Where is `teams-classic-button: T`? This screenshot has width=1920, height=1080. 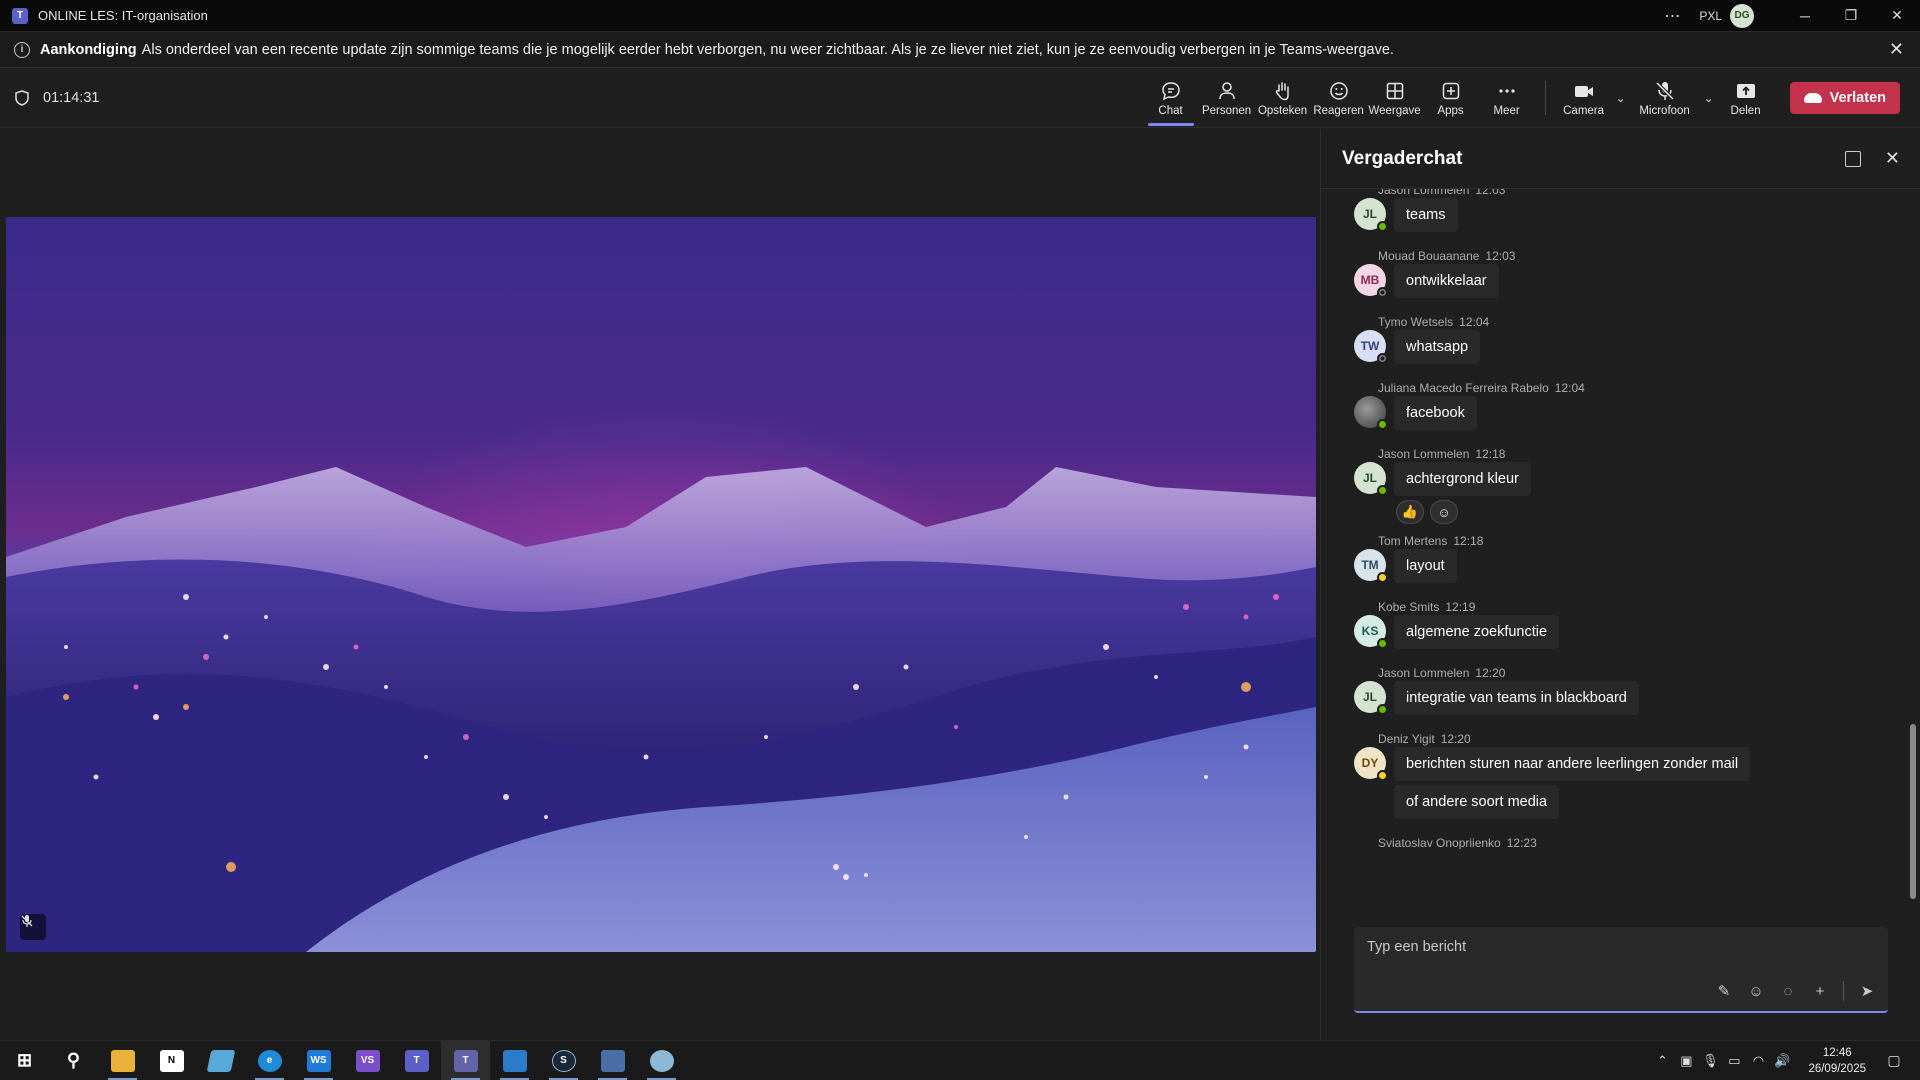 teams-classic-button: T is located at coordinates (416, 1060).